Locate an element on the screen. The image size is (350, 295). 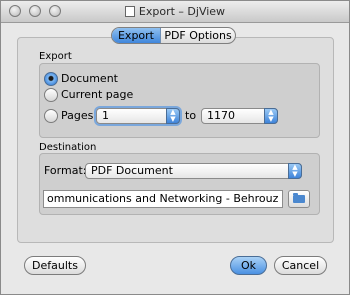
window-title-container: Export – DjView is located at coordinates (175, 11).